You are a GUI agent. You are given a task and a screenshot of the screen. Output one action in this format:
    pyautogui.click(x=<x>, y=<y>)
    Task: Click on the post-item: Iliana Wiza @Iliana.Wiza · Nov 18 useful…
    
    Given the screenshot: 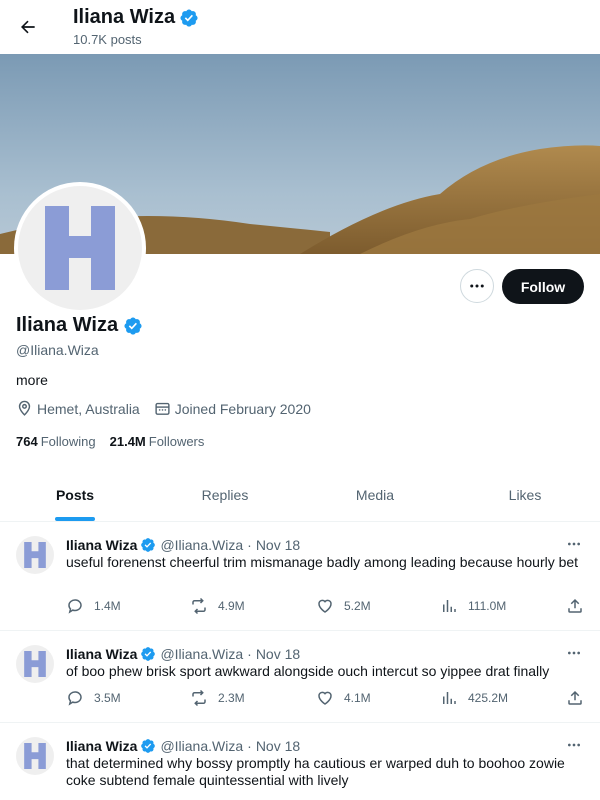 What is the action you would take?
    pyautogui.click(x=300, y=576)
    